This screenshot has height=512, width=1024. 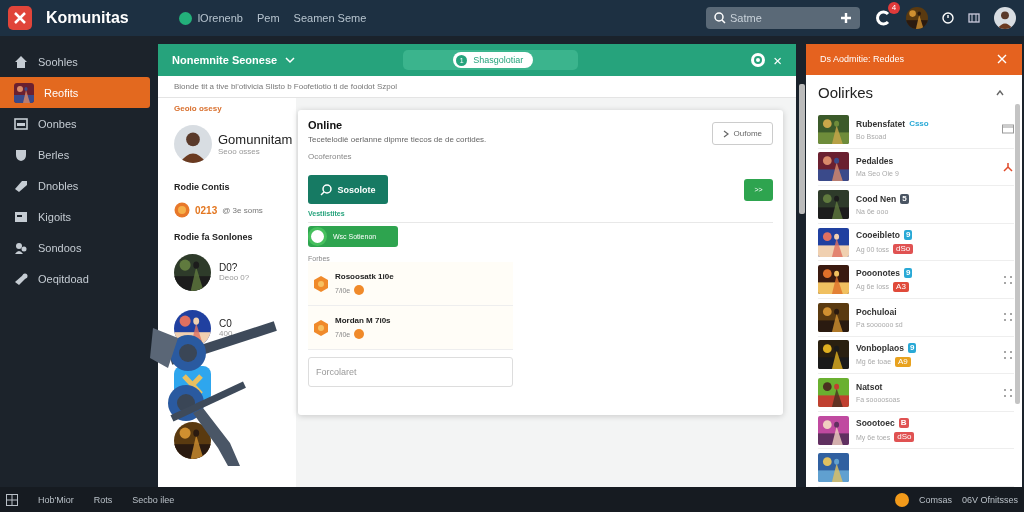 What do you see at coordinates (226, 333) in the screenshot?
I see `member-meta: 400` at bounding box center [226, 333].